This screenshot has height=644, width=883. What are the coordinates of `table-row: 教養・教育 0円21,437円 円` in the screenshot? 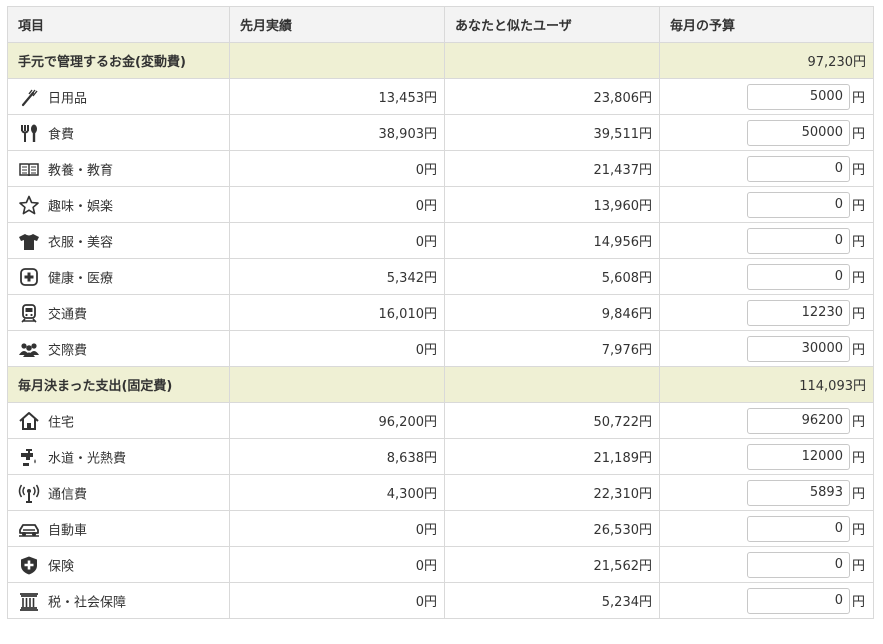 It's located at (440, 168).